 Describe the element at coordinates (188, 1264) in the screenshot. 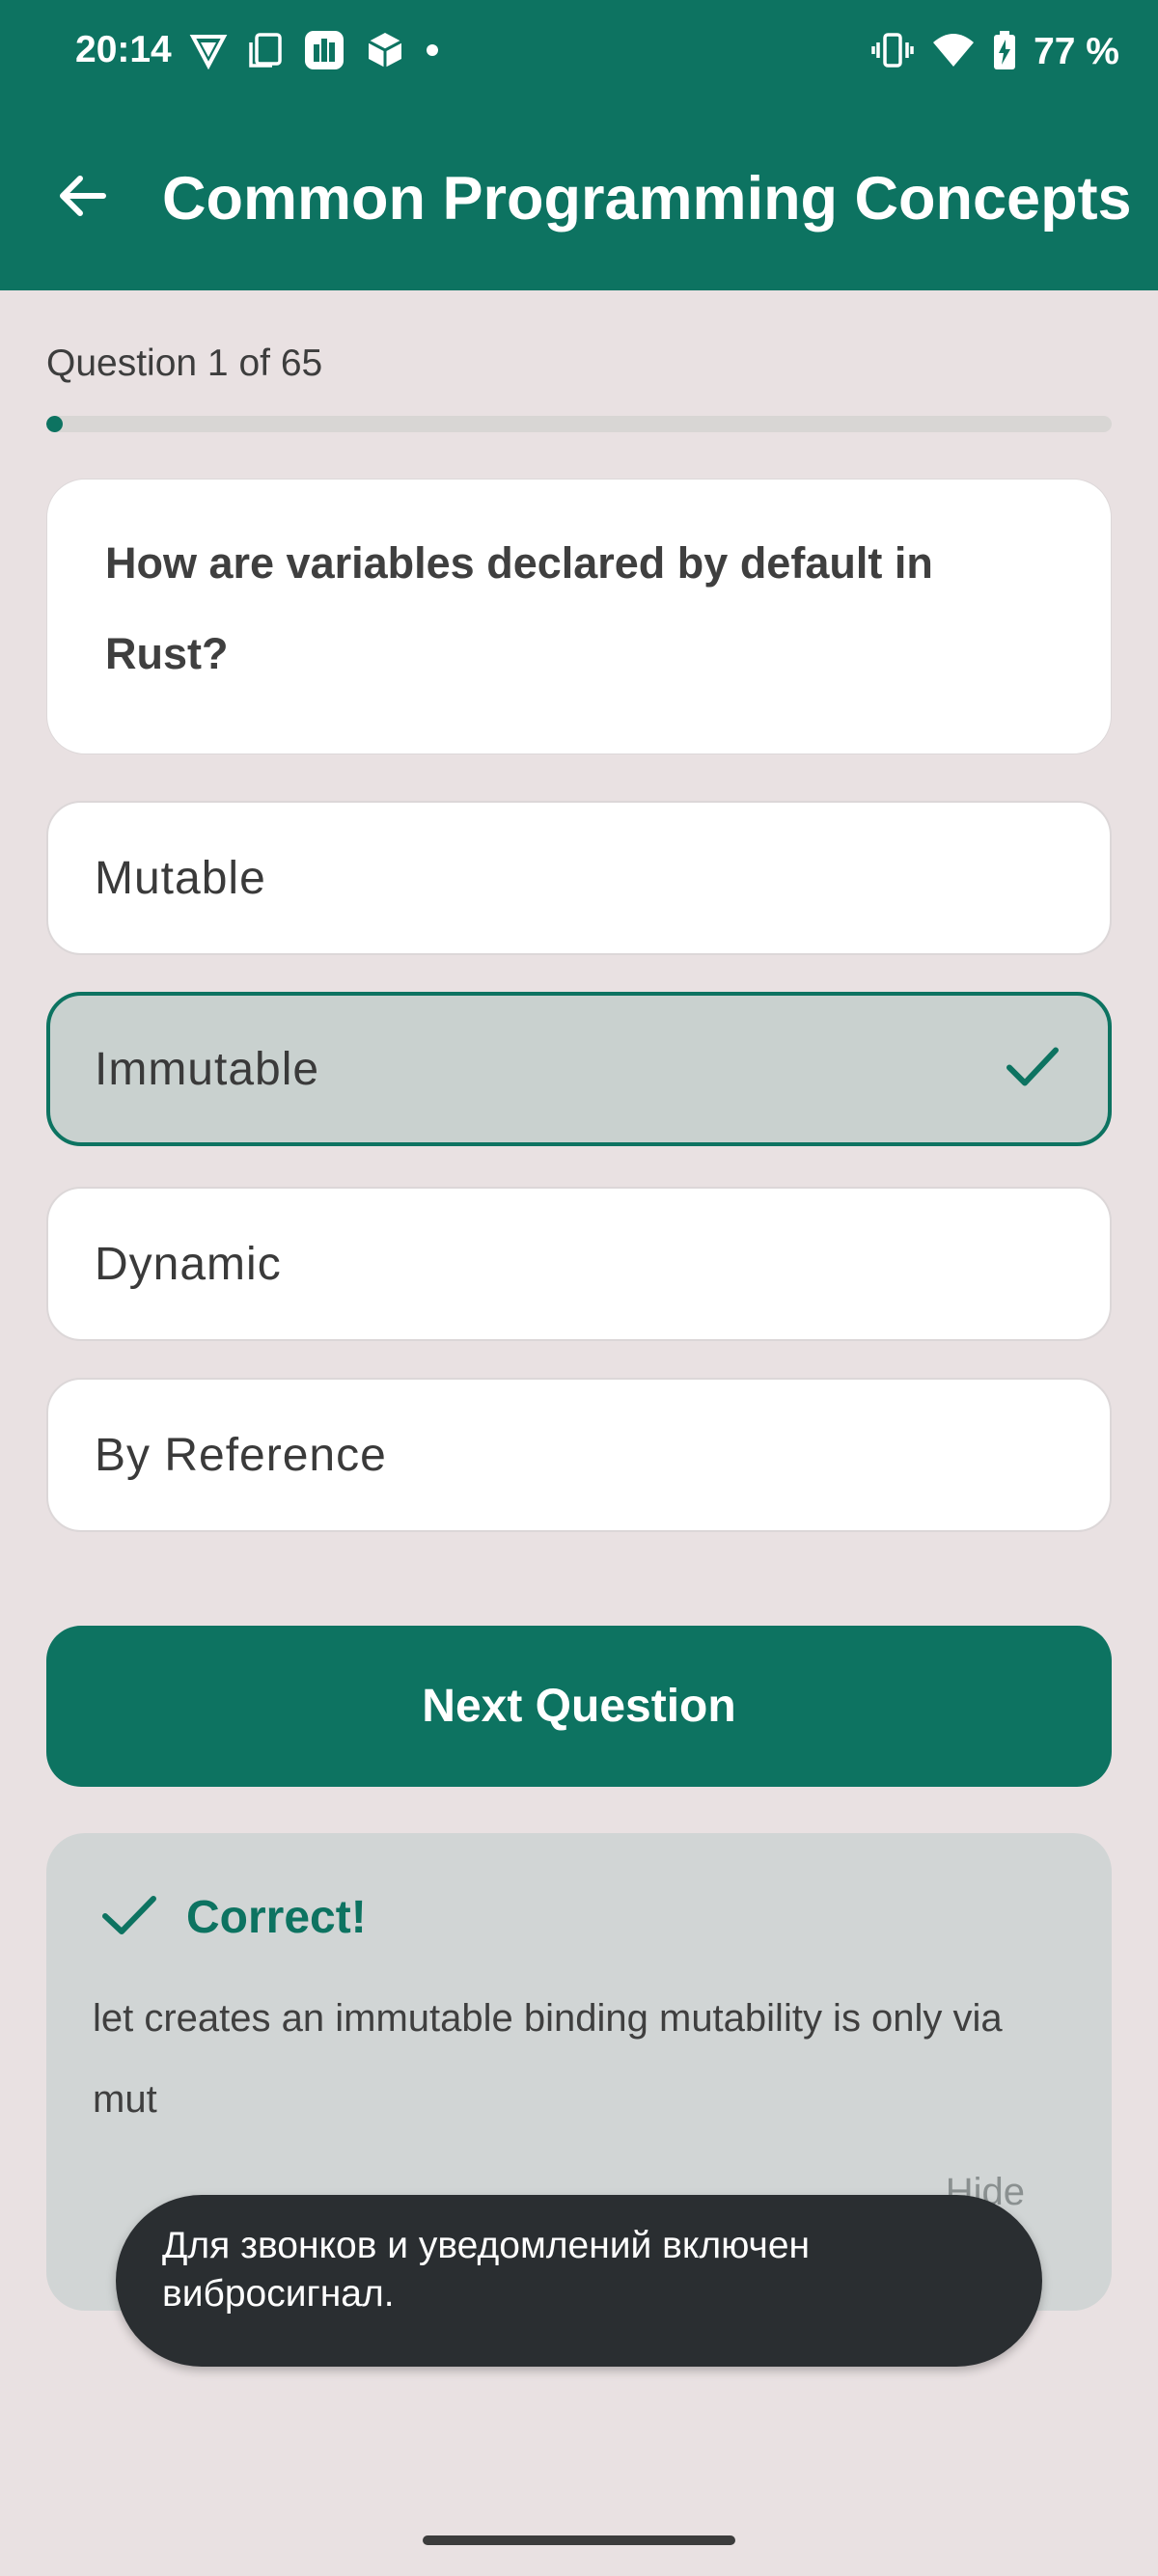

I see `option-label: Dynamic` at that location.